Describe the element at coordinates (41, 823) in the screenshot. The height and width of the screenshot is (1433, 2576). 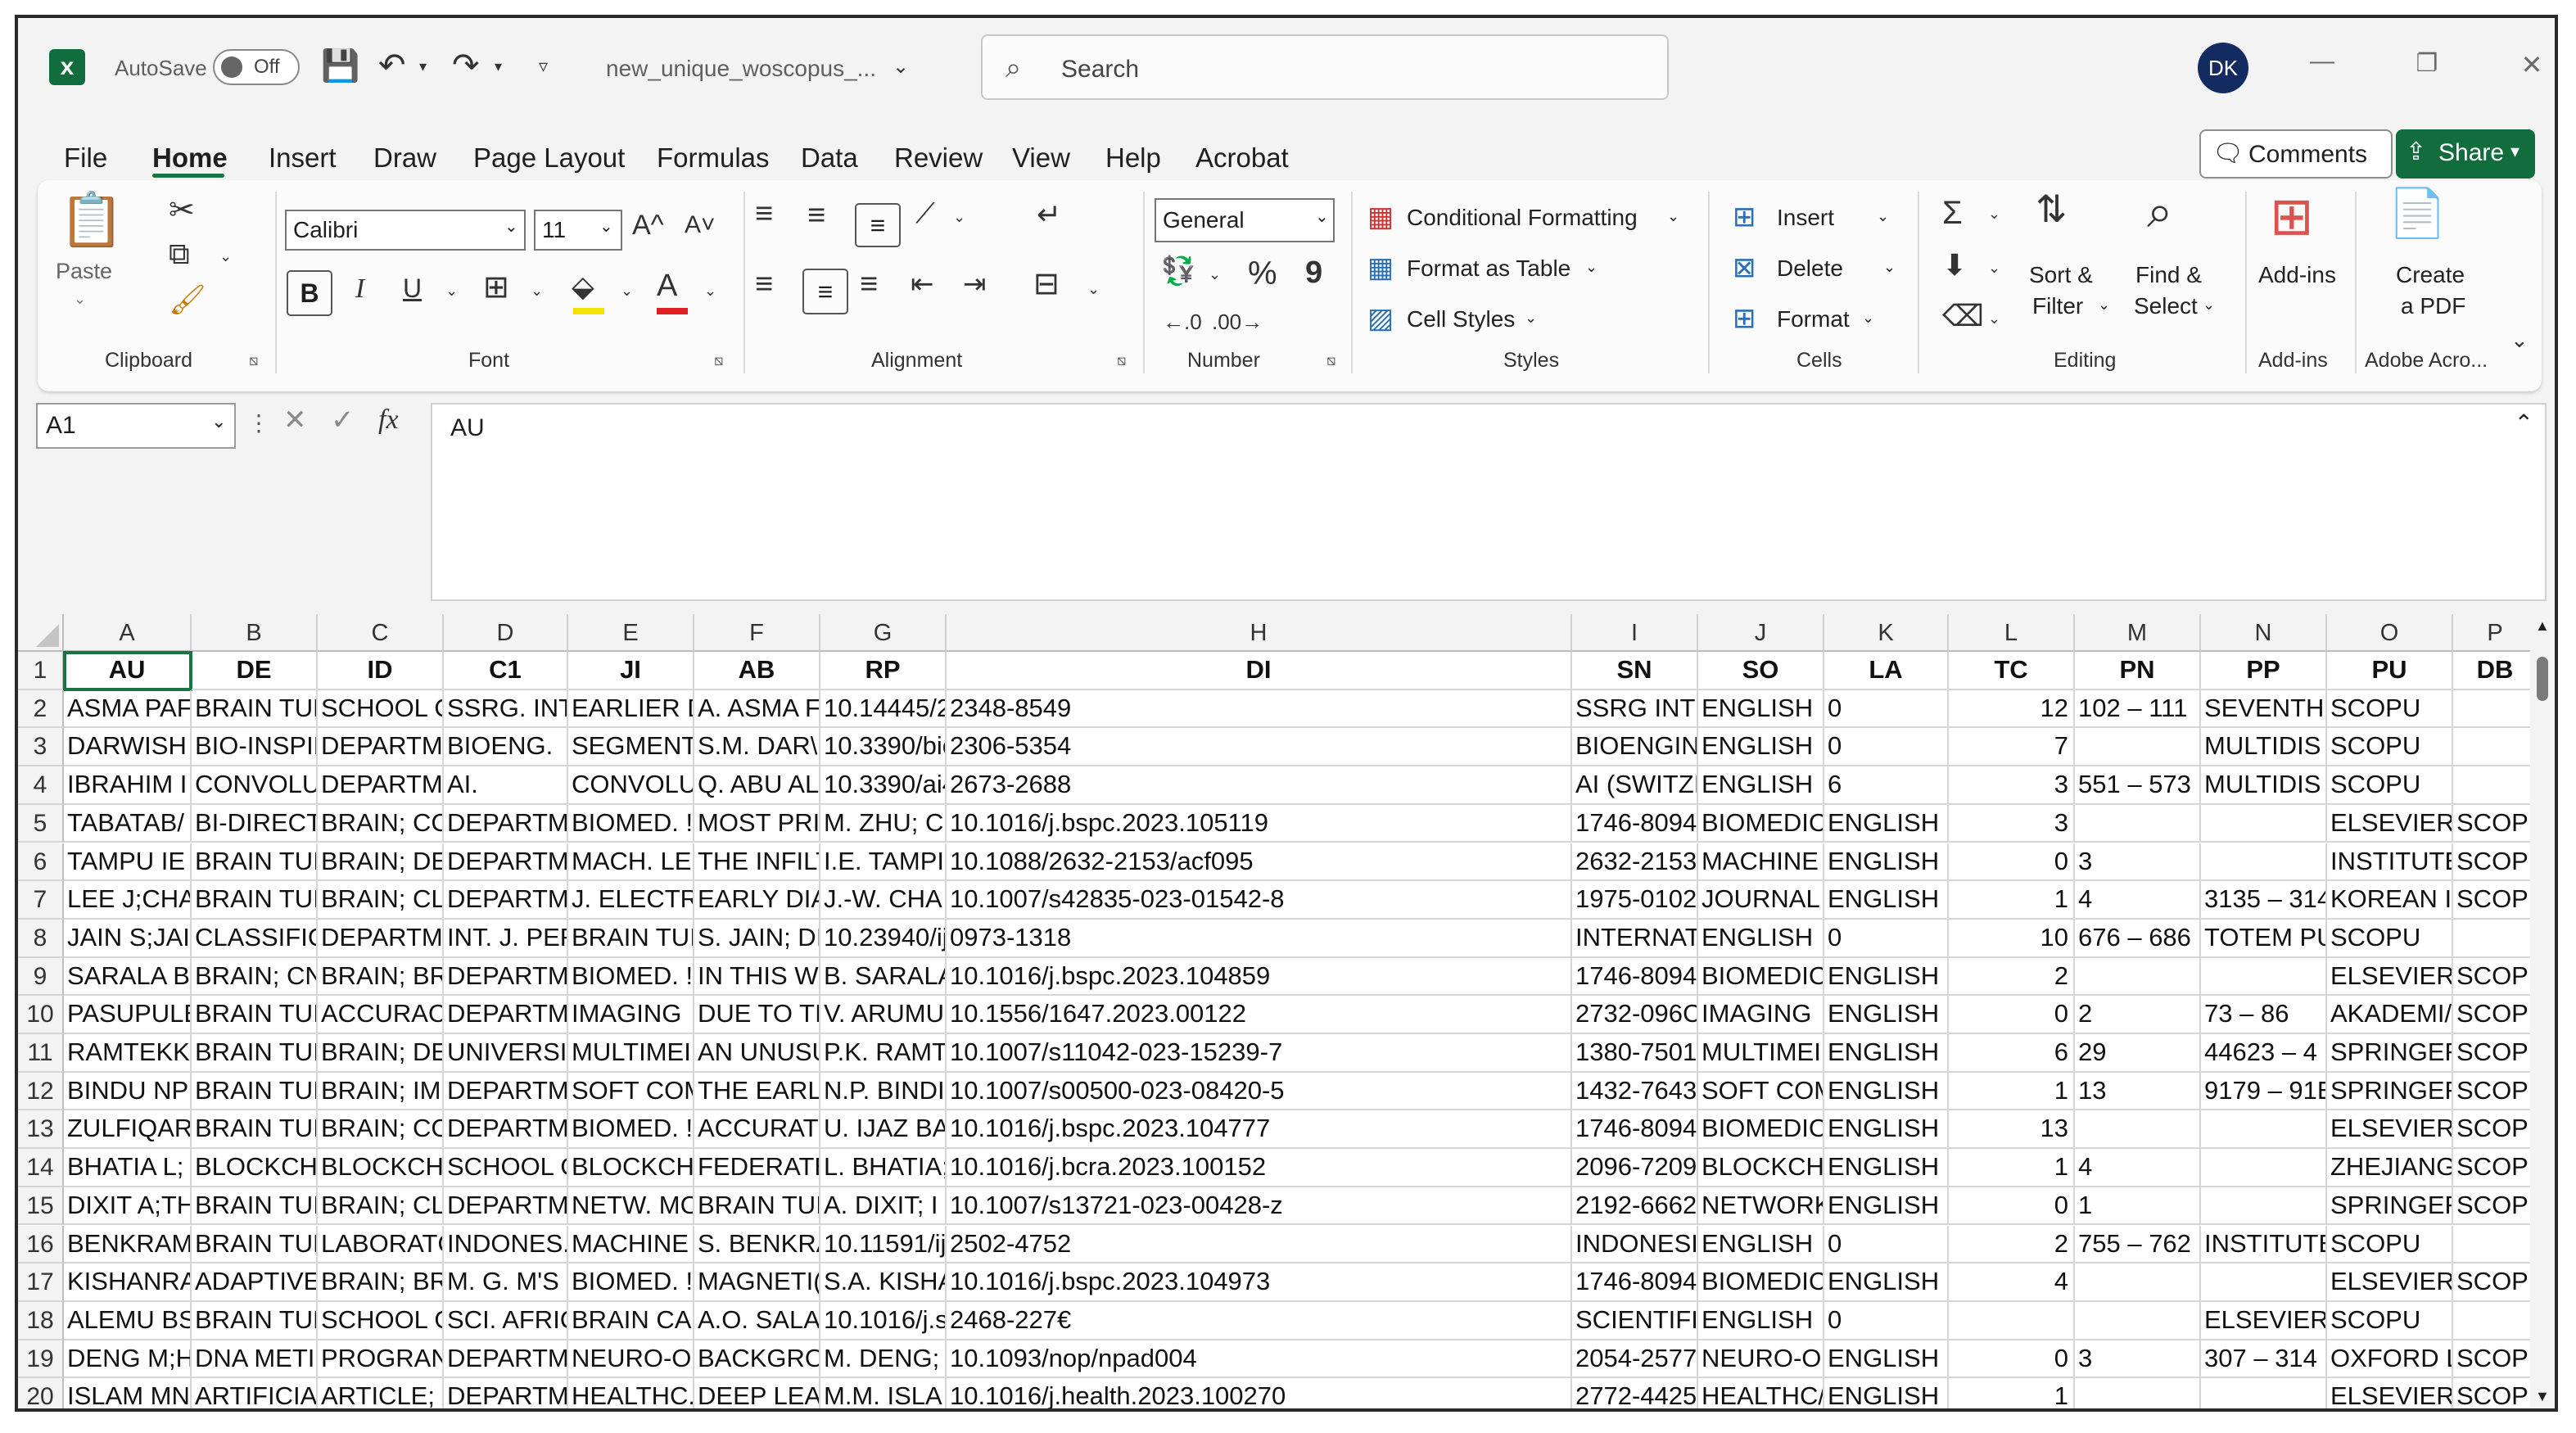
I see `row-header: 5` at that location.